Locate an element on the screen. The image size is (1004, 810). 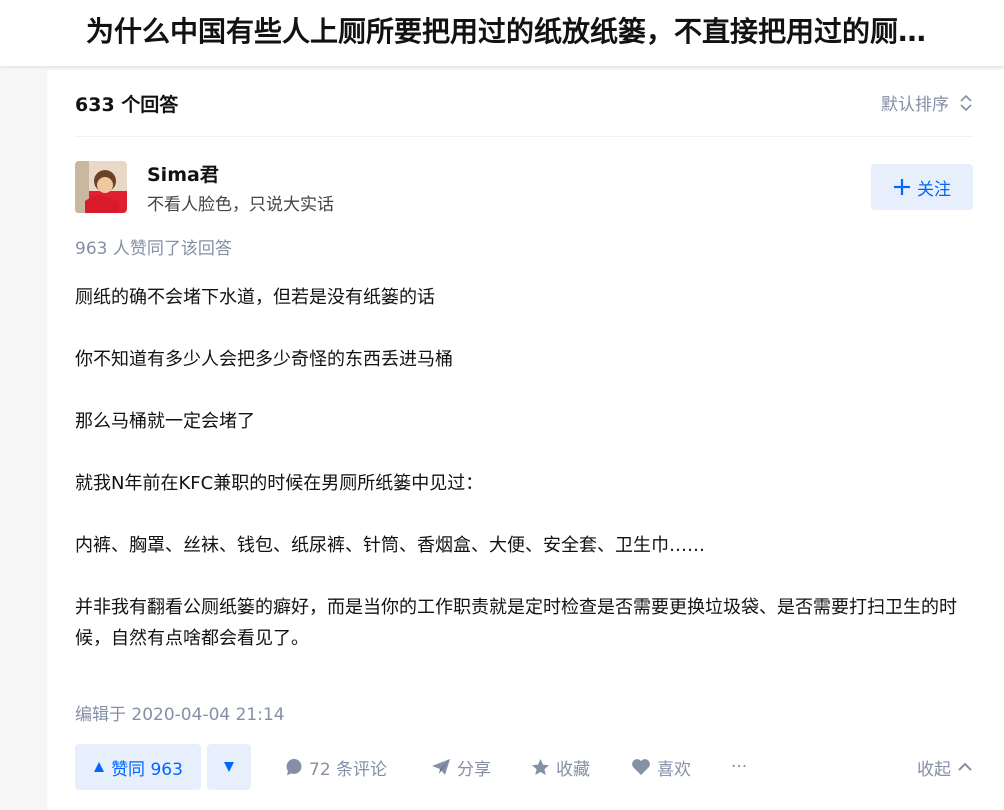
heart-icon is located at coordinates (641, 767).